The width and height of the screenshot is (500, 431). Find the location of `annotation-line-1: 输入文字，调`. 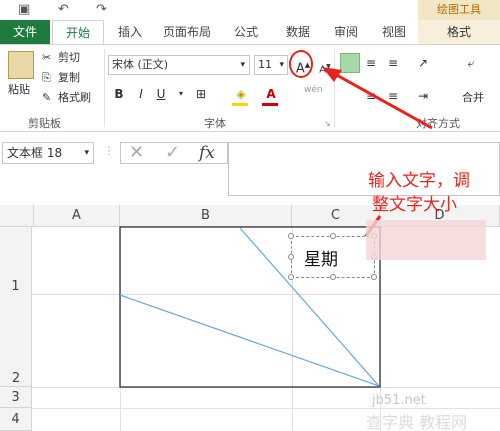

annotation-line-1: 输入文字，调 is located at coordinates (419, 181).